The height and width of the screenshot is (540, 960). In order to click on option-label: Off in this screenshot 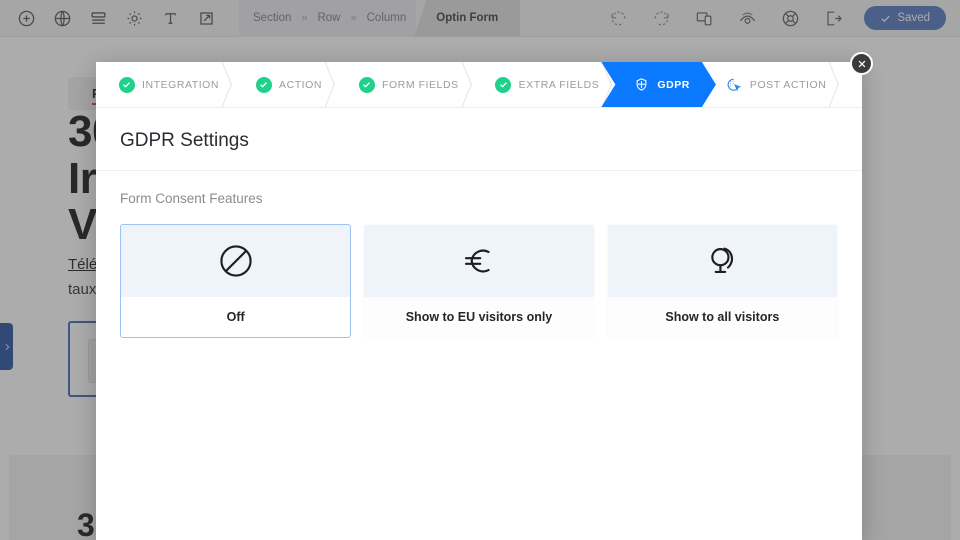, I will do `click(236, 317)`.